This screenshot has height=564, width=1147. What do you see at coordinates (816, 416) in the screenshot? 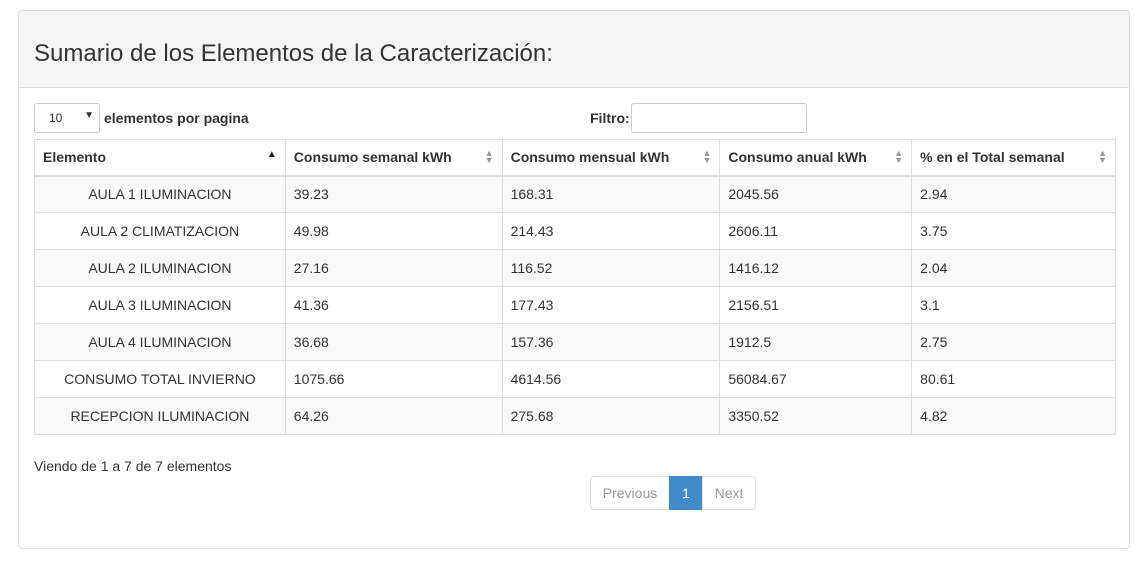
I see `cell-consumo-anual: 3350.52` at bounding box center [816, 416].